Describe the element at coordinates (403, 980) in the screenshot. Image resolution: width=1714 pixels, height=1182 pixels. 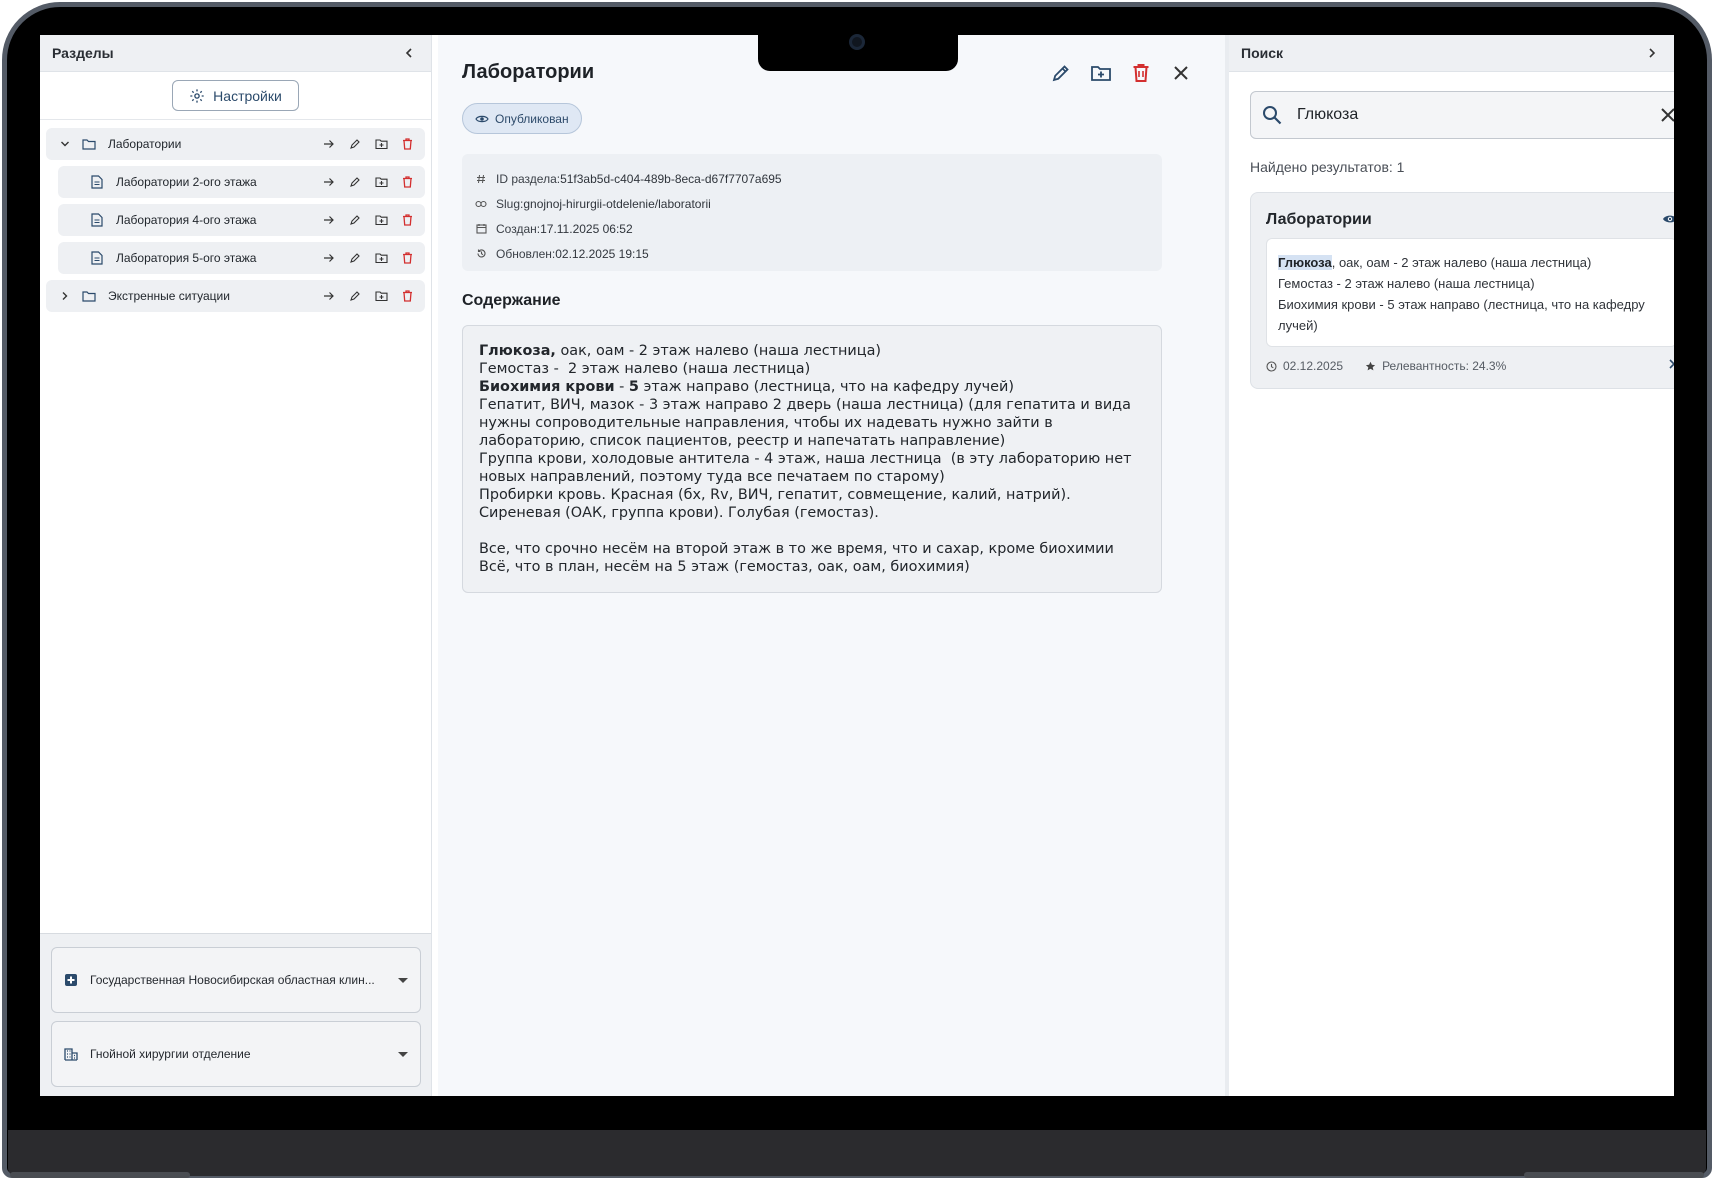
I see `dropdown-caret-icon` at that location.